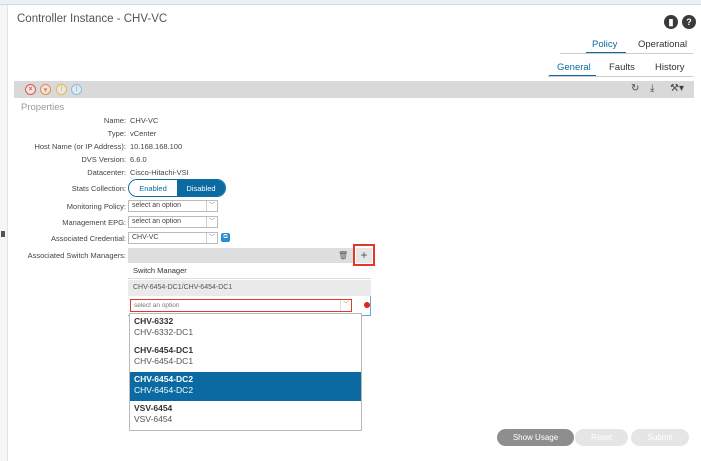  Describe the element at coordinates (343, 255) in the screenshot. I see `trash-icon: 🗑` at that location.